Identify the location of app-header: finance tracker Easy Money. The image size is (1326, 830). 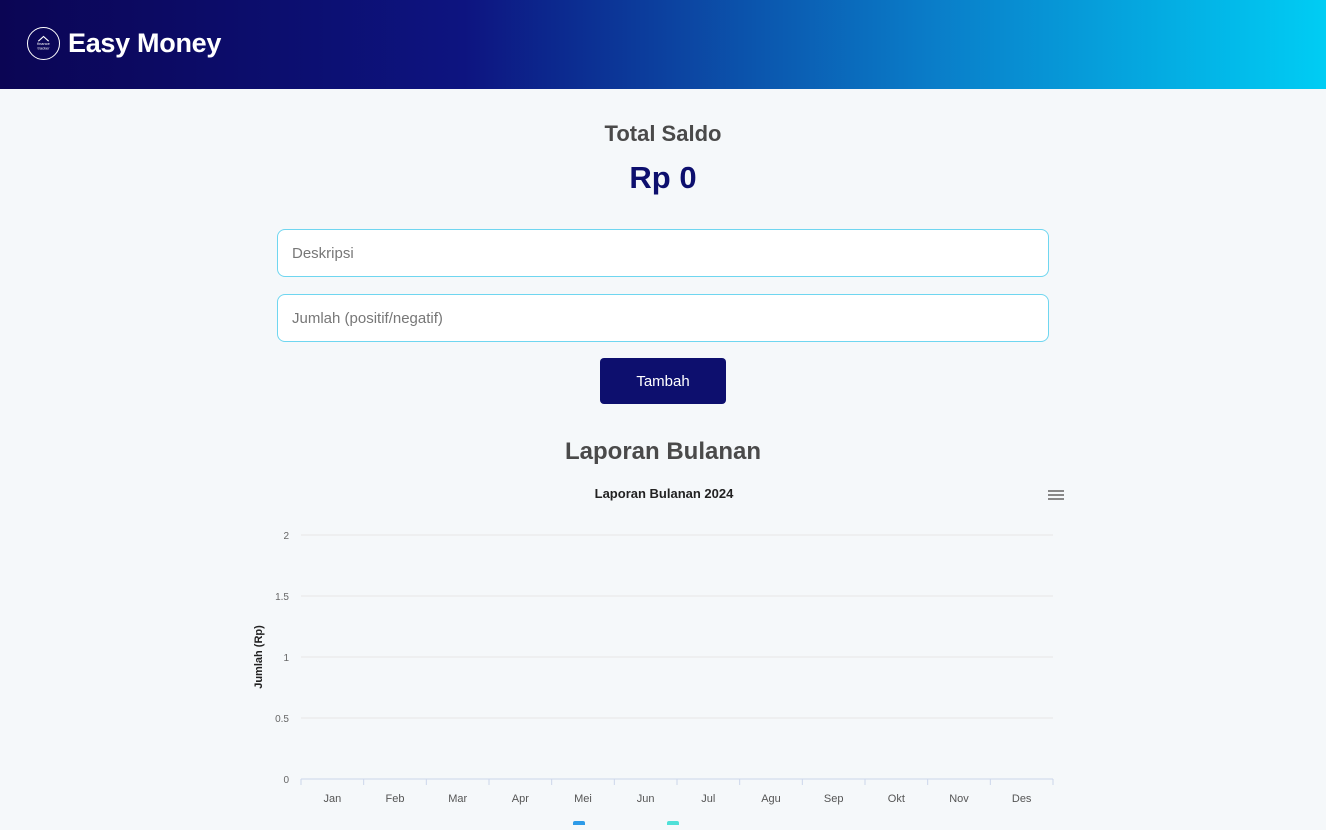
(663, 44).